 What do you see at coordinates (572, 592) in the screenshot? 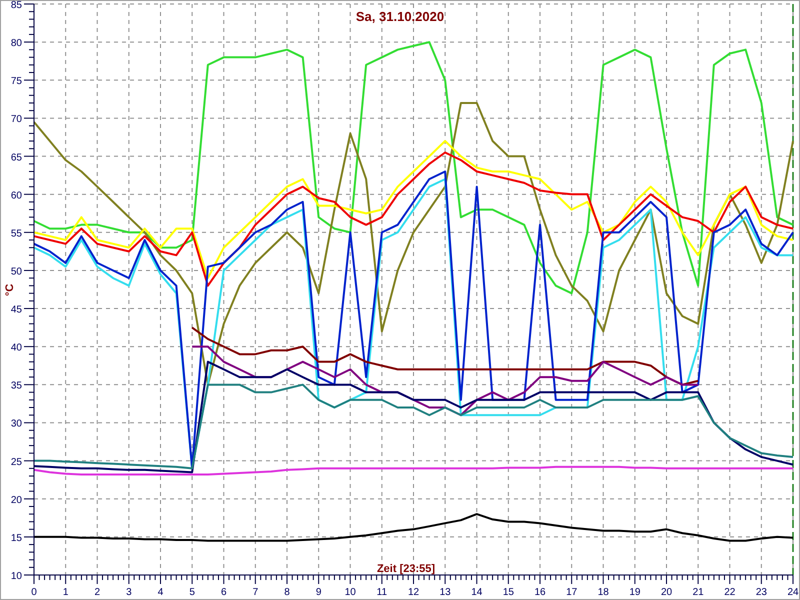
I see `axis-tick-label: 17` at bounding box center [572, 592].